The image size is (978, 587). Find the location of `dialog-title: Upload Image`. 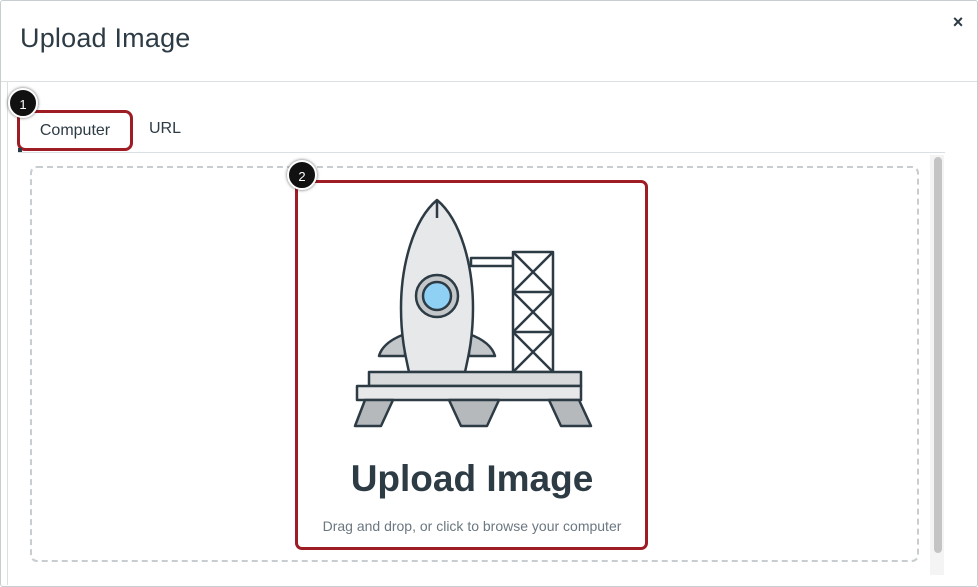

dialog-title: Upload Image is located at coordinates (105, 38).